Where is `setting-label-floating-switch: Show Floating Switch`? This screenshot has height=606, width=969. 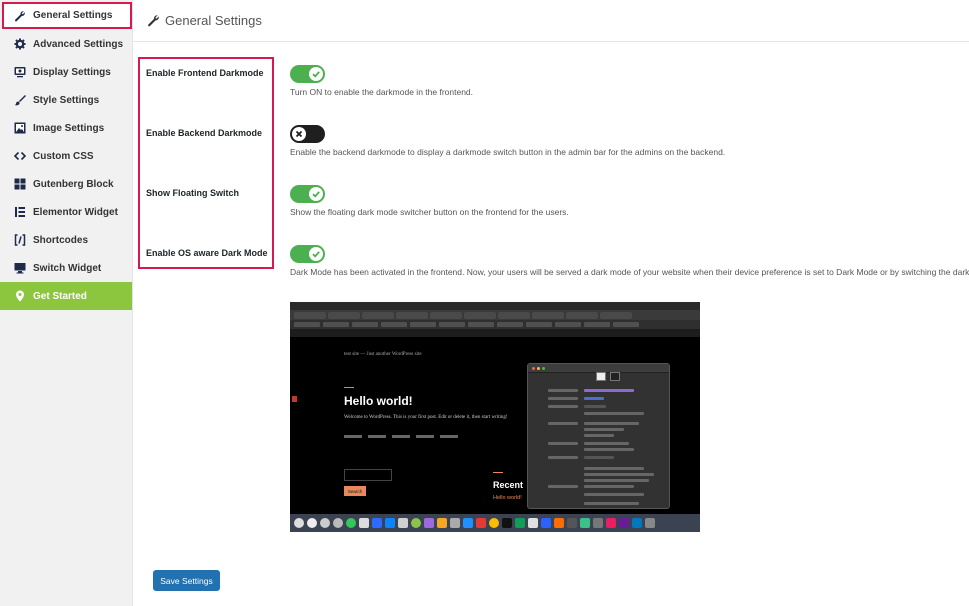 setting-label-floating-switch: Show Floating Switch is located at coordinates (192, 193).